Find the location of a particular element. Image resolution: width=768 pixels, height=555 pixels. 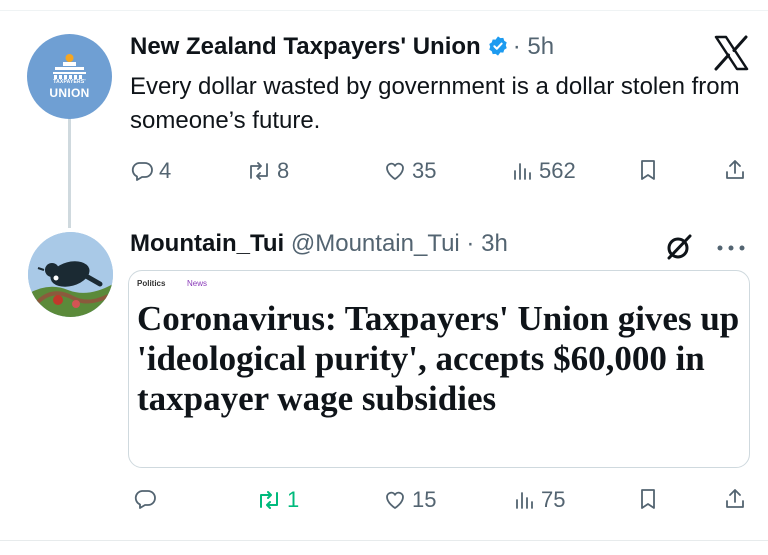

reply-button is located at coordinates (147, 499).